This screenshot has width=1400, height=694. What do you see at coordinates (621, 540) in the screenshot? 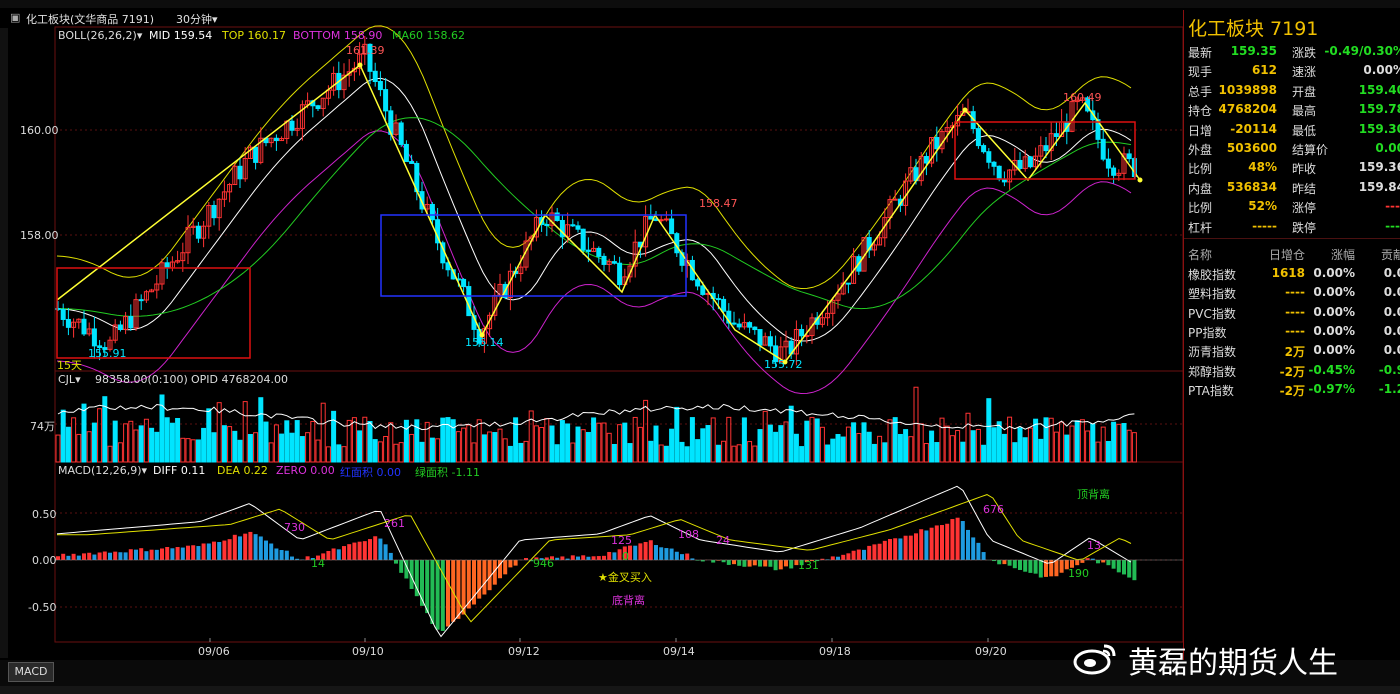
I see `macd-annotation: 125` at bounding box center [621, 540].